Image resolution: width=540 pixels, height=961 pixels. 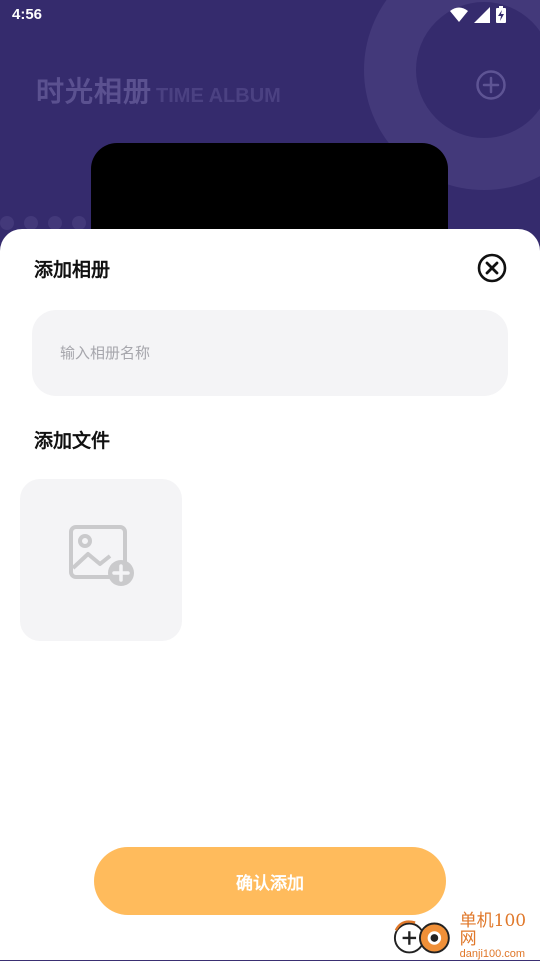 What do you see at coordinates (492, 268) in the screenshot?
I see `close-circle-icon` at bounding box center [492, 268].